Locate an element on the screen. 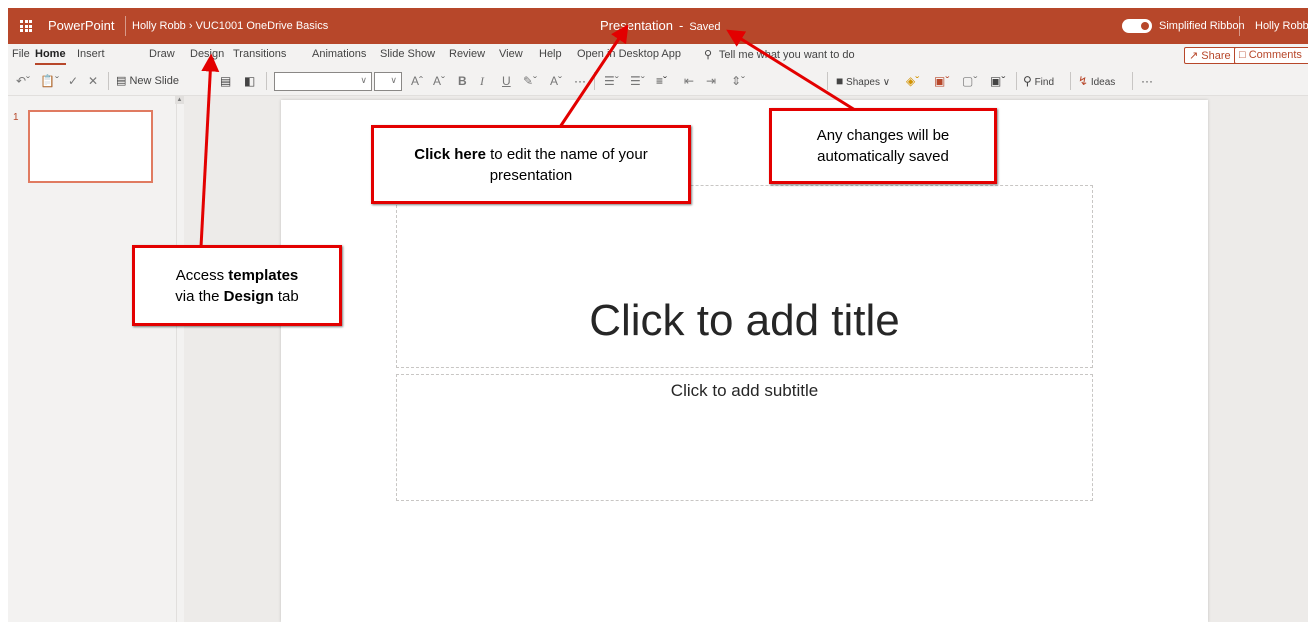  subtitle-placeholder-text: Click to add subtitle is located at coordinates (744, 390).